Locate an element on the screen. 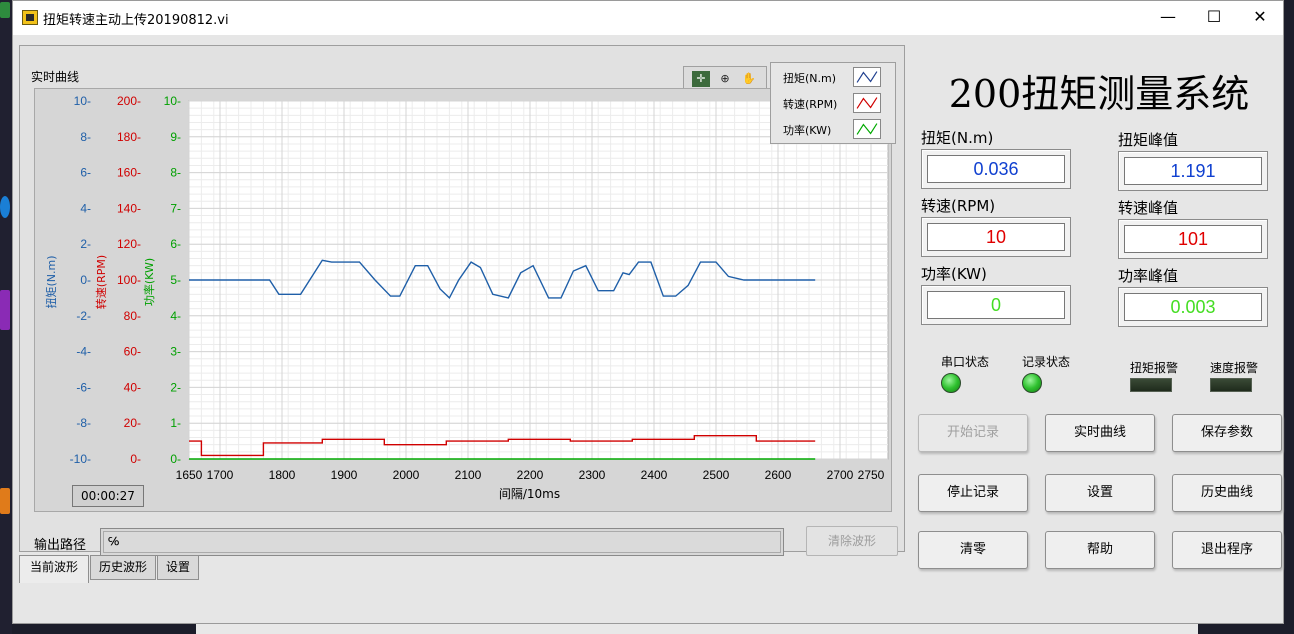 The height and width of the screenshot is (634, 1294). y-tick-label: 9- is located at coordinates (175, 137).